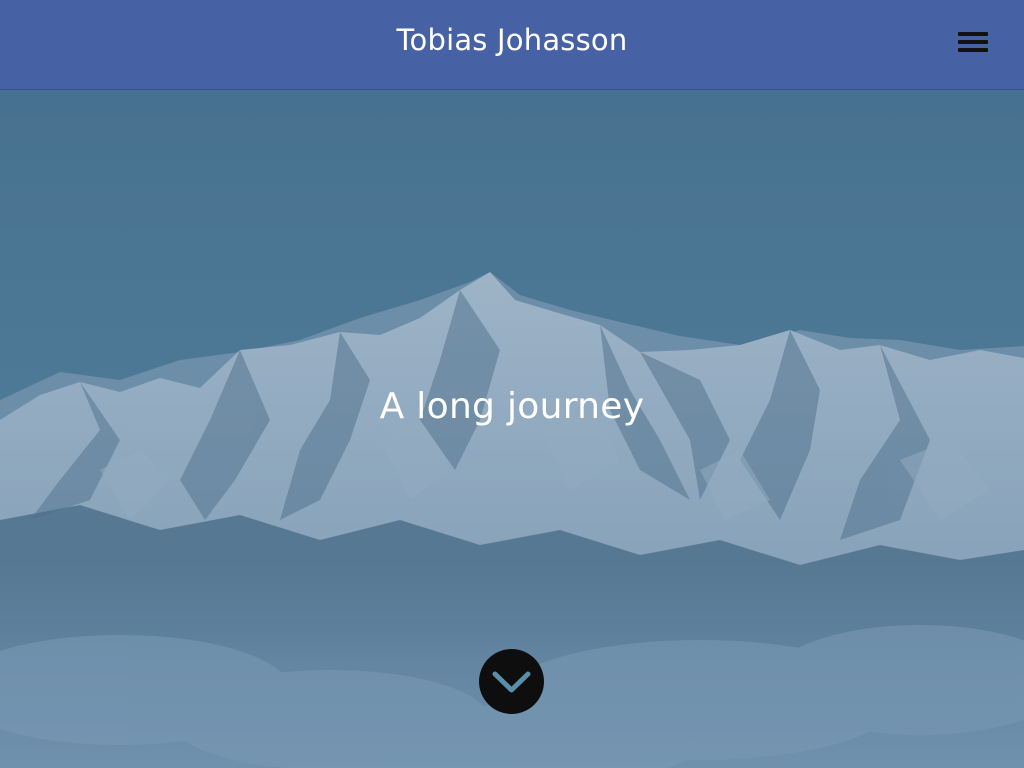  I want to click on menu-bar-bottom, so click(973, 50).